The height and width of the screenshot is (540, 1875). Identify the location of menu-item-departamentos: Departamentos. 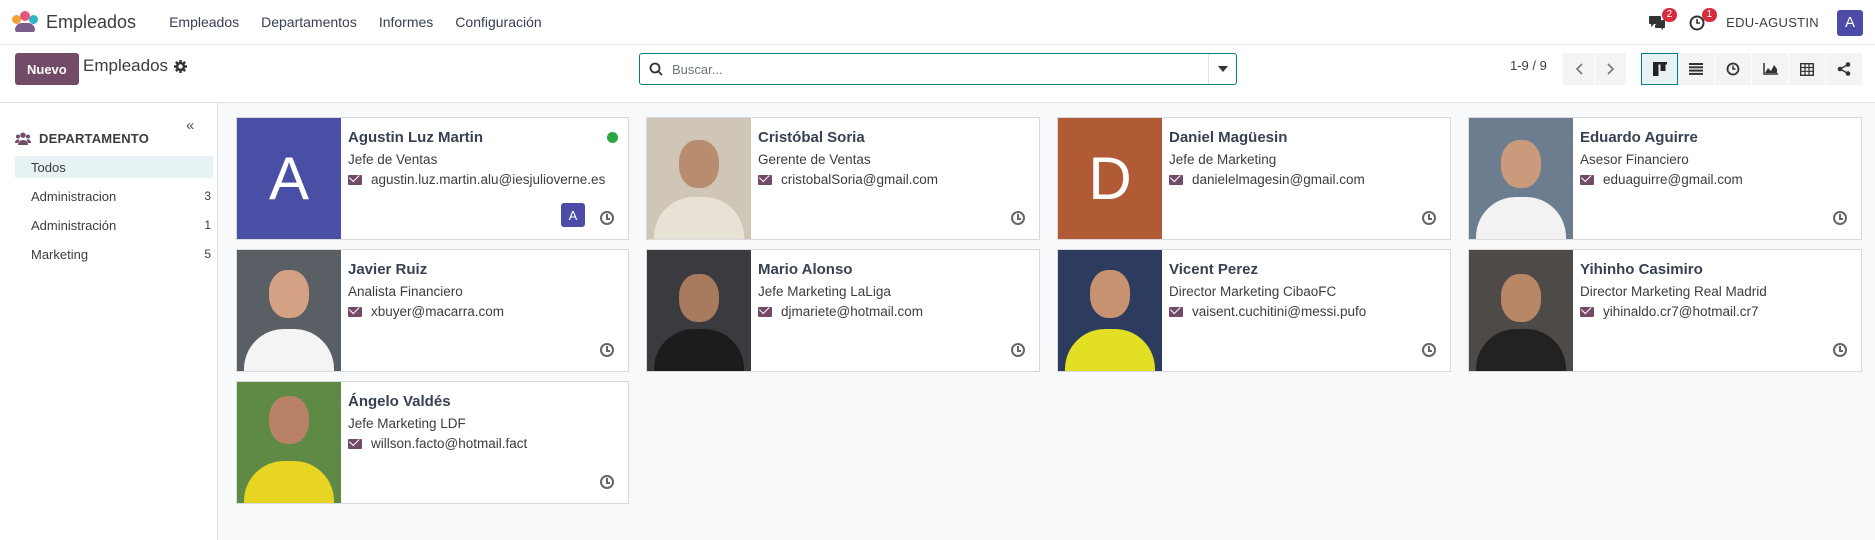
(309, 22).